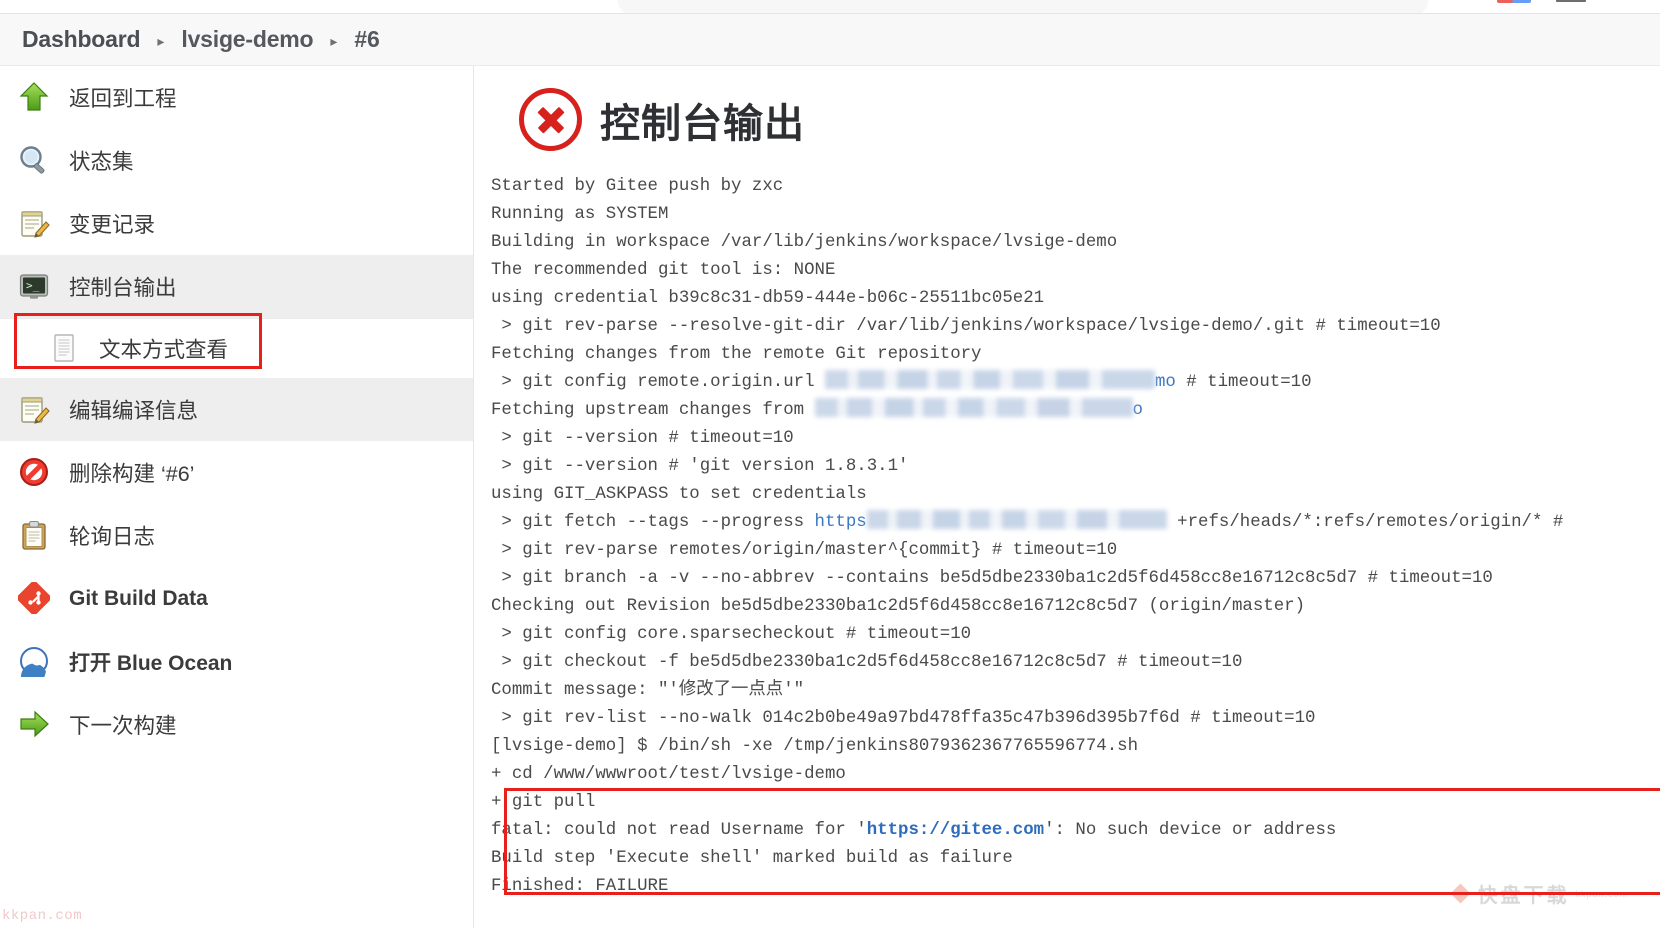 The image size is (1660, 928). Describe the element at coordinates (35, 725) in the screenshot. I see `right-arrow-green-icon` at that location.